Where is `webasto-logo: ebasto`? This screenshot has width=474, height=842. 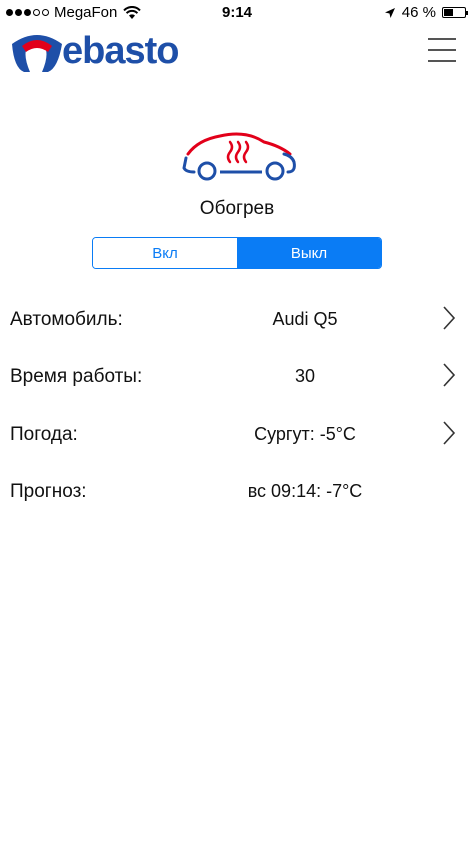 webasto-logo: ebasto is located at coordinates (110, 52).